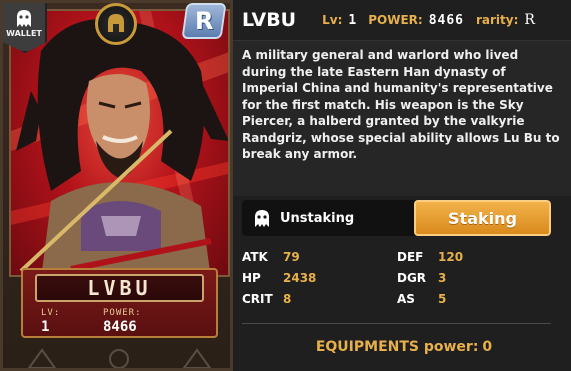 The width and height of the screenshot is (571, 371). What do you see at coordinates (487, 347) in the screenshot?
I see `equipments-value: 0` at bounding box center [487, 347].